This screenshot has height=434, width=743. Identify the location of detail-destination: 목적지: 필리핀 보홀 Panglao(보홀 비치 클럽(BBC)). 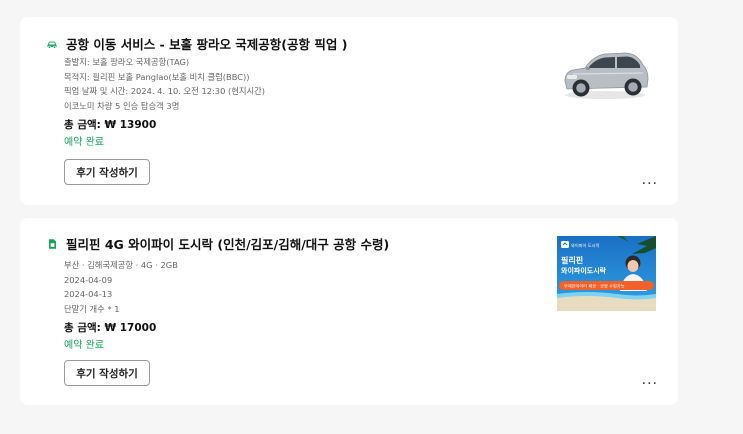
(157, 76).